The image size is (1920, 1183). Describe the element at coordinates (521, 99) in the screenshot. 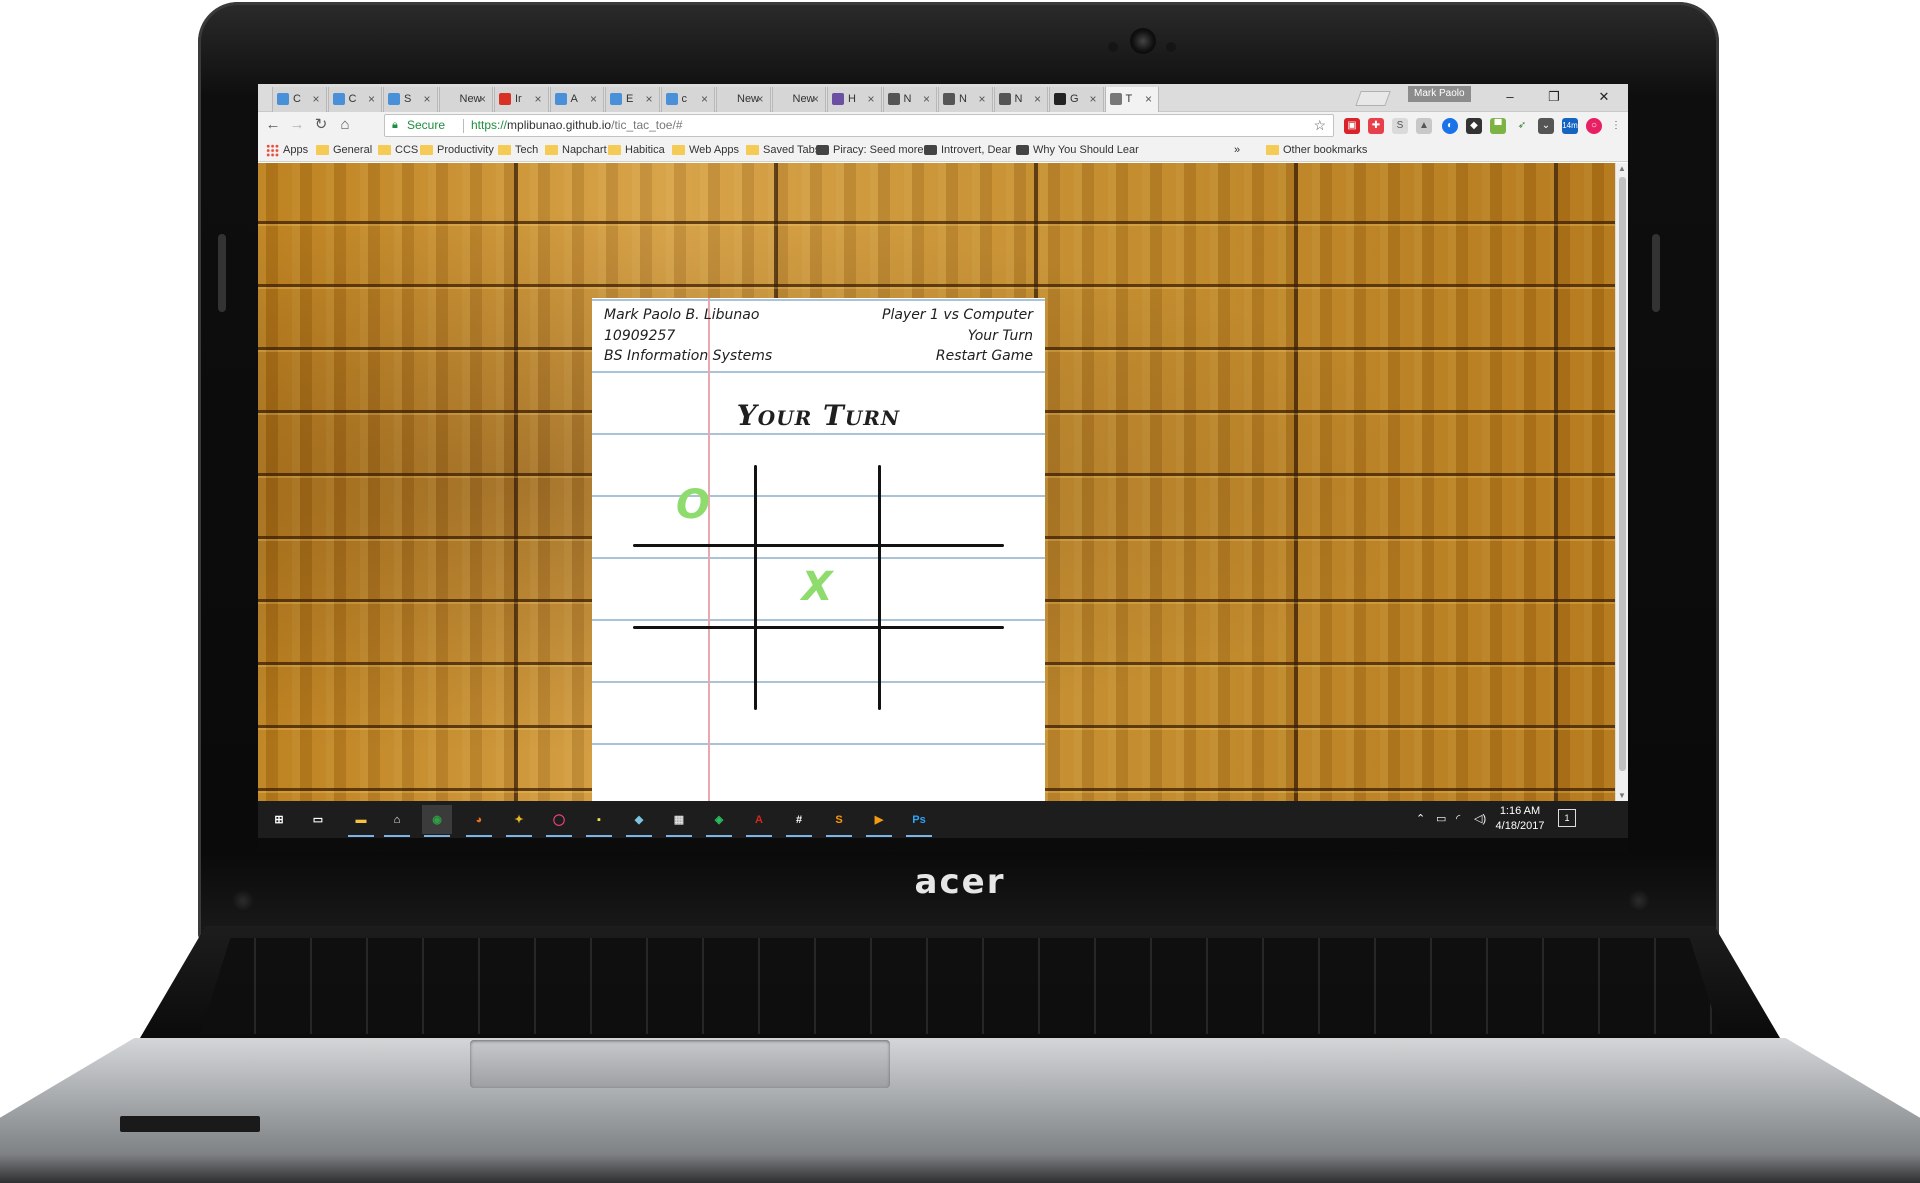

I see `browser-tab: Ir ×` at that location.